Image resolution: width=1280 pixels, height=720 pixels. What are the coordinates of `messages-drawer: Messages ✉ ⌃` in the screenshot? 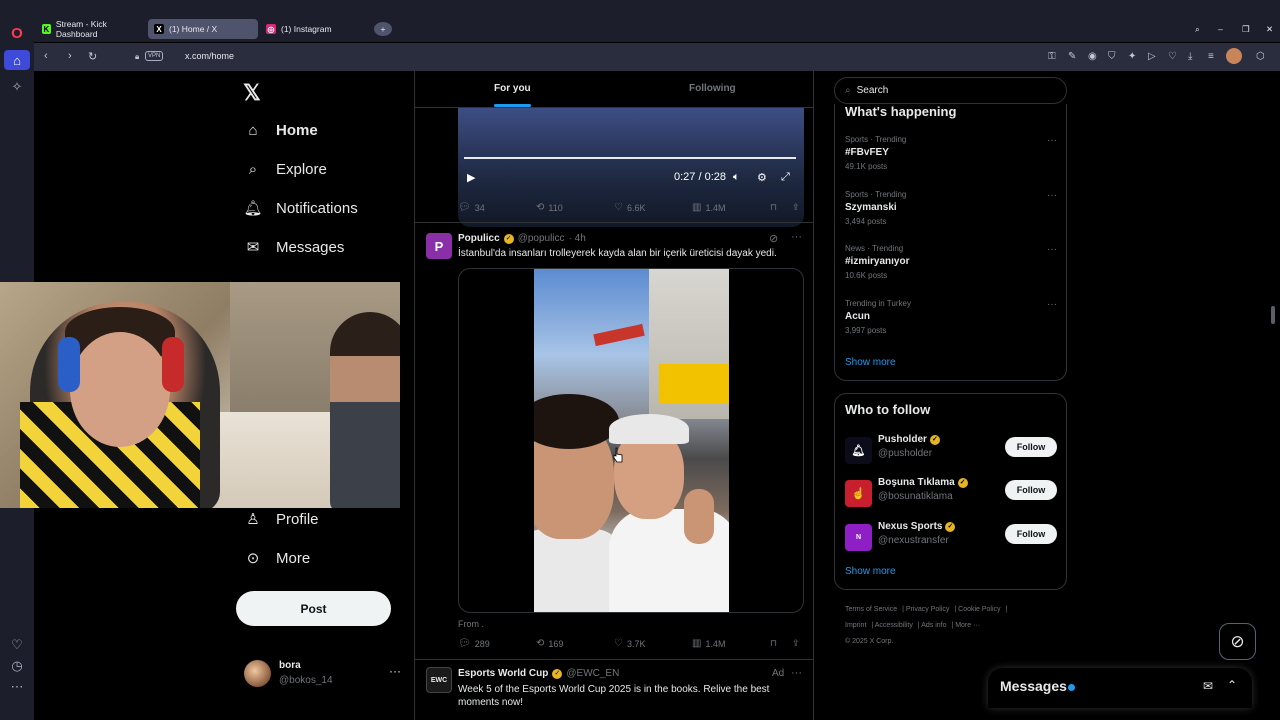 It's located at (1120, 688).